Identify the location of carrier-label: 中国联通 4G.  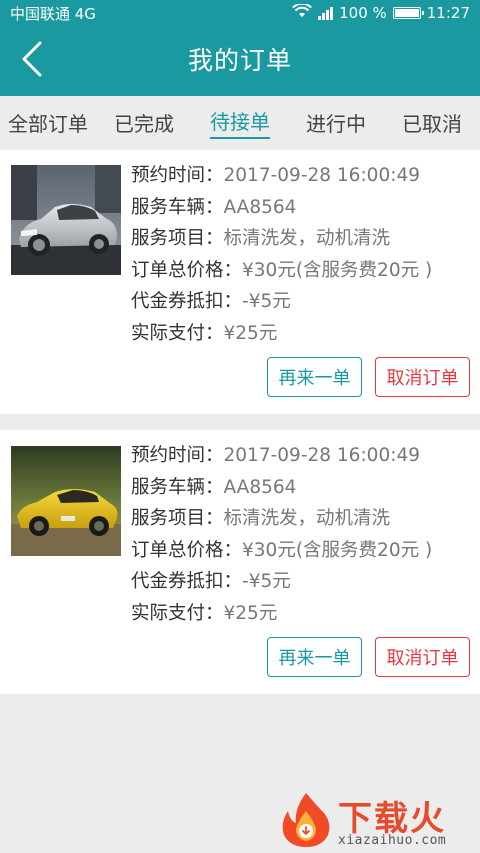
(53, 13).